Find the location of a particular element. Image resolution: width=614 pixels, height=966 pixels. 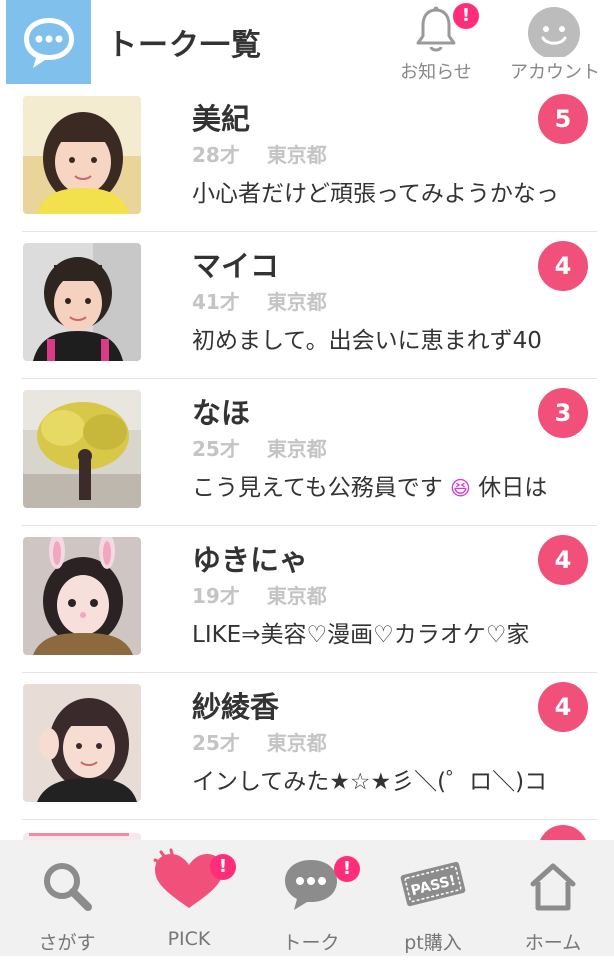

tab-home: ホーム is located at coordinates (553, 898).